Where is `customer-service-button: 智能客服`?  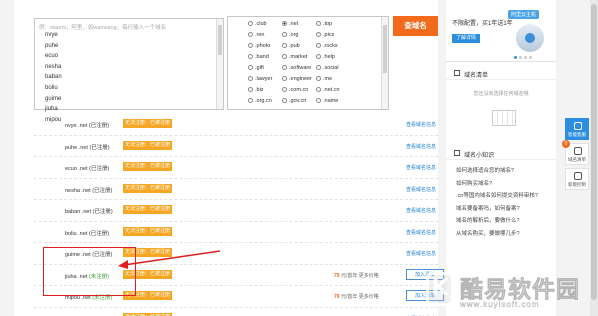
customer-service-button: 智能客服 is located at coordinates (577, 129).